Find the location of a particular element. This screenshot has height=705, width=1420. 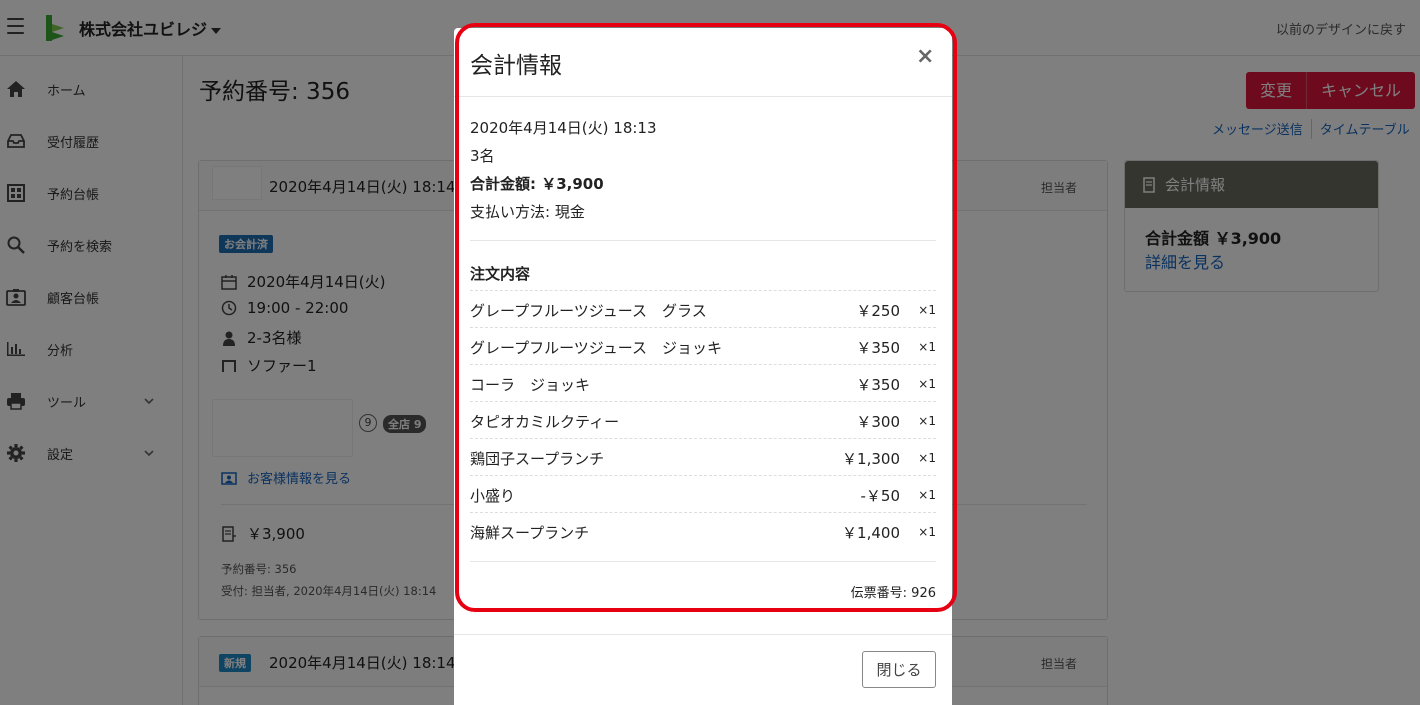

payment-people: 3名 is located at coordinates (482, 156).